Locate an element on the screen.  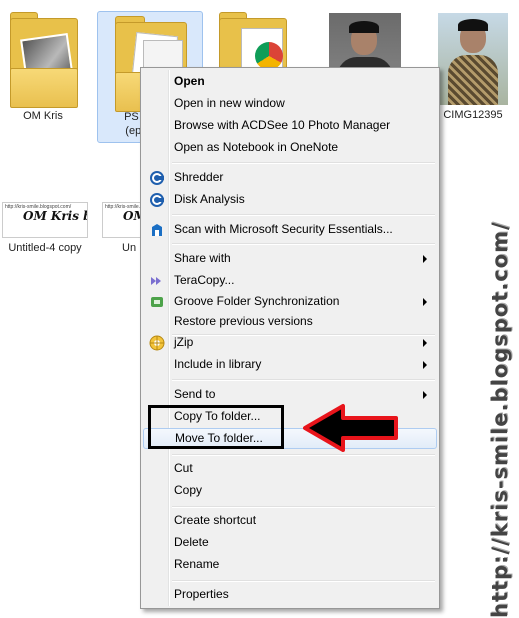
security-essentials-icon is located at coordinates (157, 230).